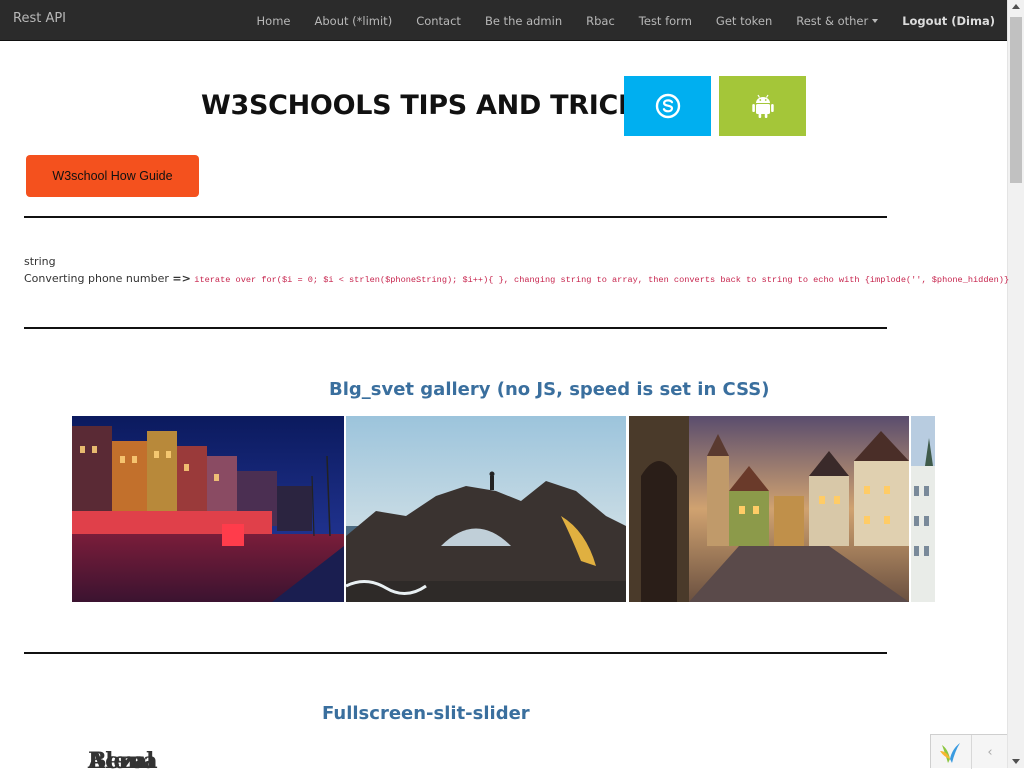  Describe the element at coordinates (665, 21) in the screenshot. I see `nav-test-form: Test form` at that location.